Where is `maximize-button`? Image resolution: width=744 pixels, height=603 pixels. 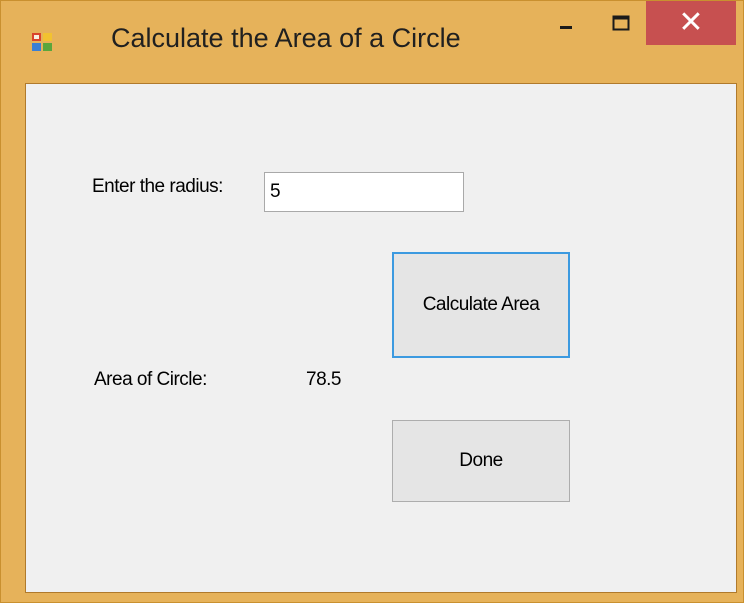
maximize-button is located at coordinates (621, 25).